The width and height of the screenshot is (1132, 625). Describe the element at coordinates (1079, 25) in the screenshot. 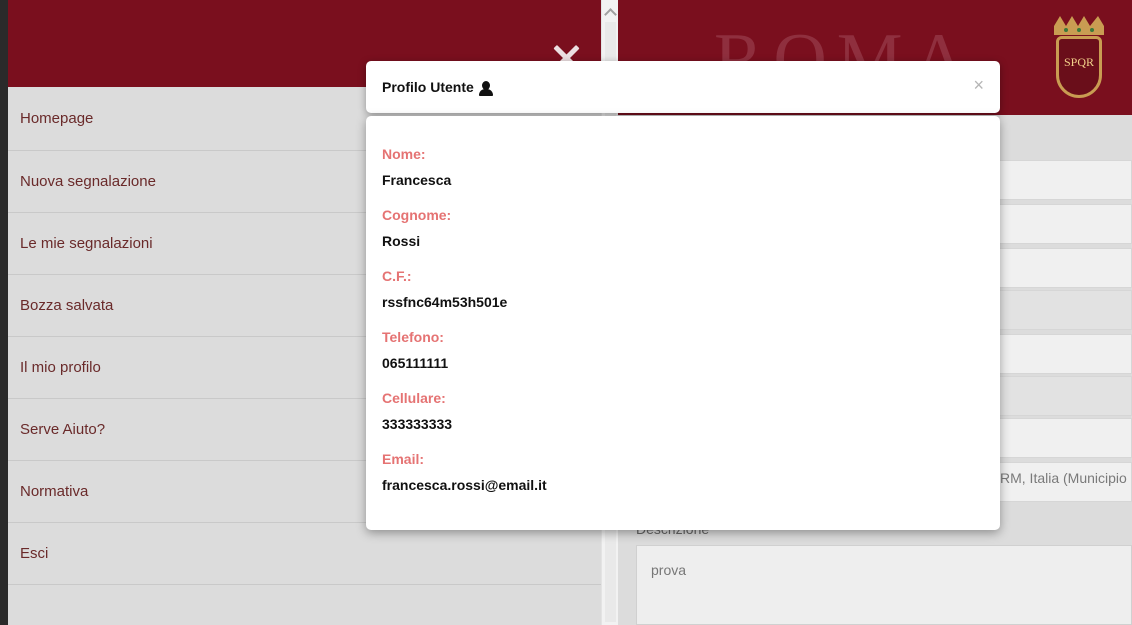

I see `crown-icon` at that location.